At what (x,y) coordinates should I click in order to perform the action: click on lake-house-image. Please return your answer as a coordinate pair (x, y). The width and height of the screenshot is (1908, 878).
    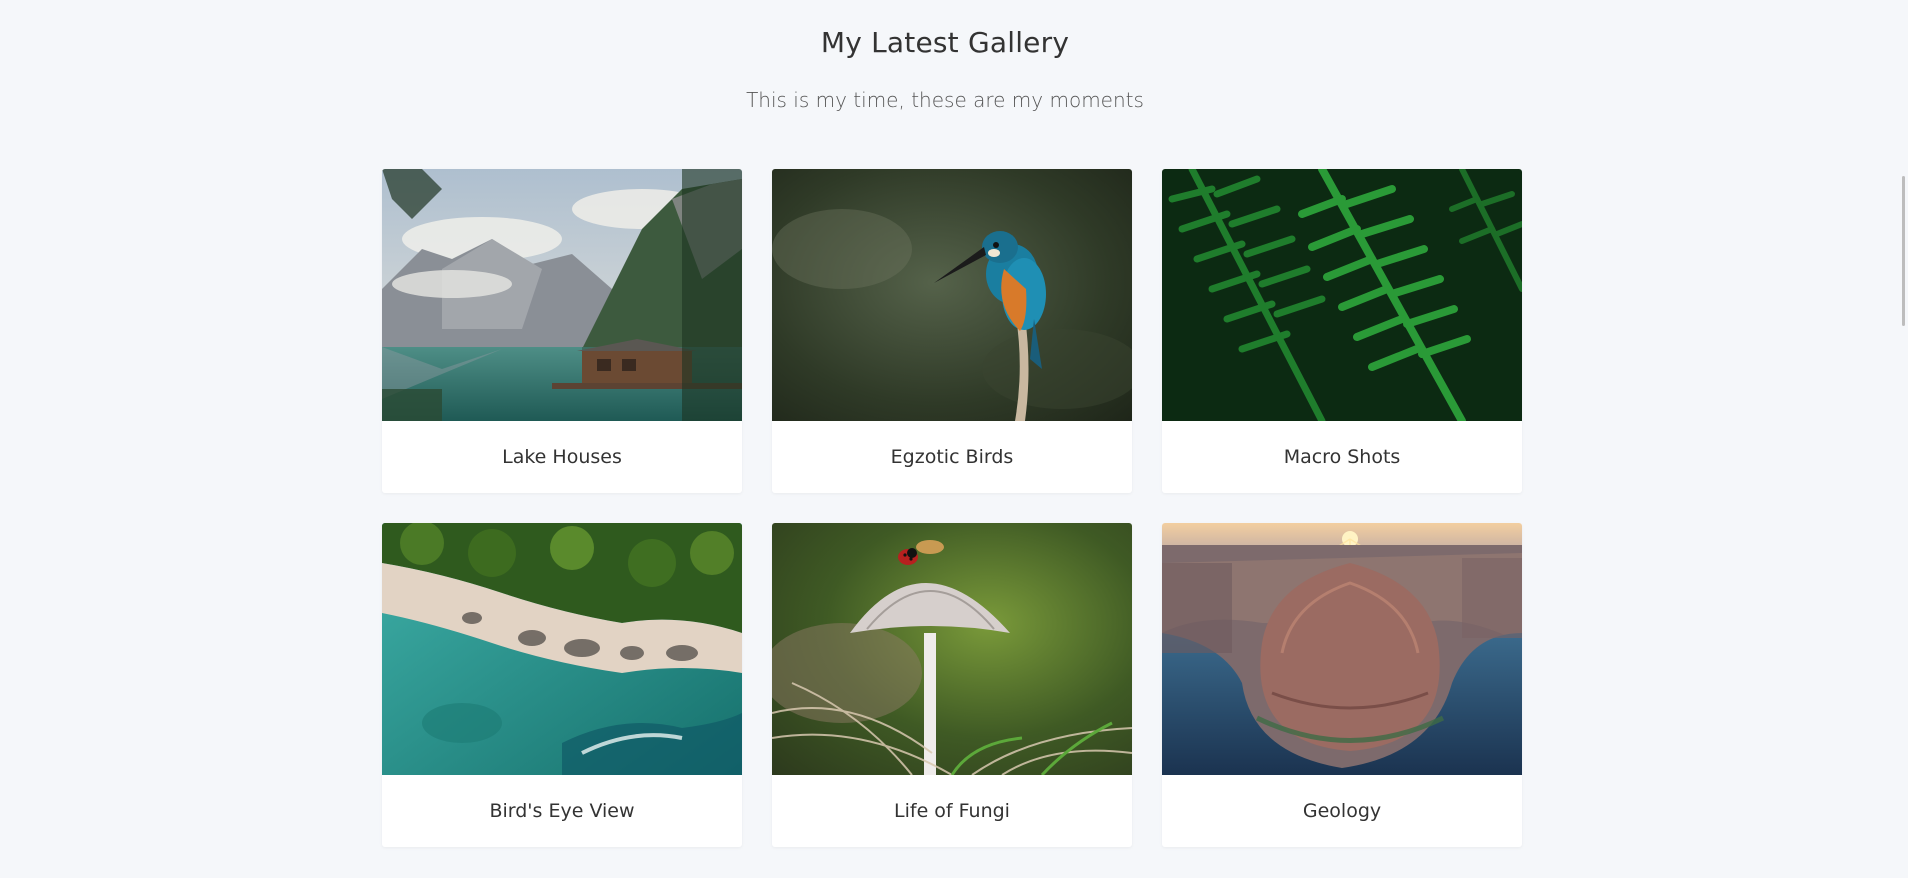
    Looking at the image, I should click on (562, 295).